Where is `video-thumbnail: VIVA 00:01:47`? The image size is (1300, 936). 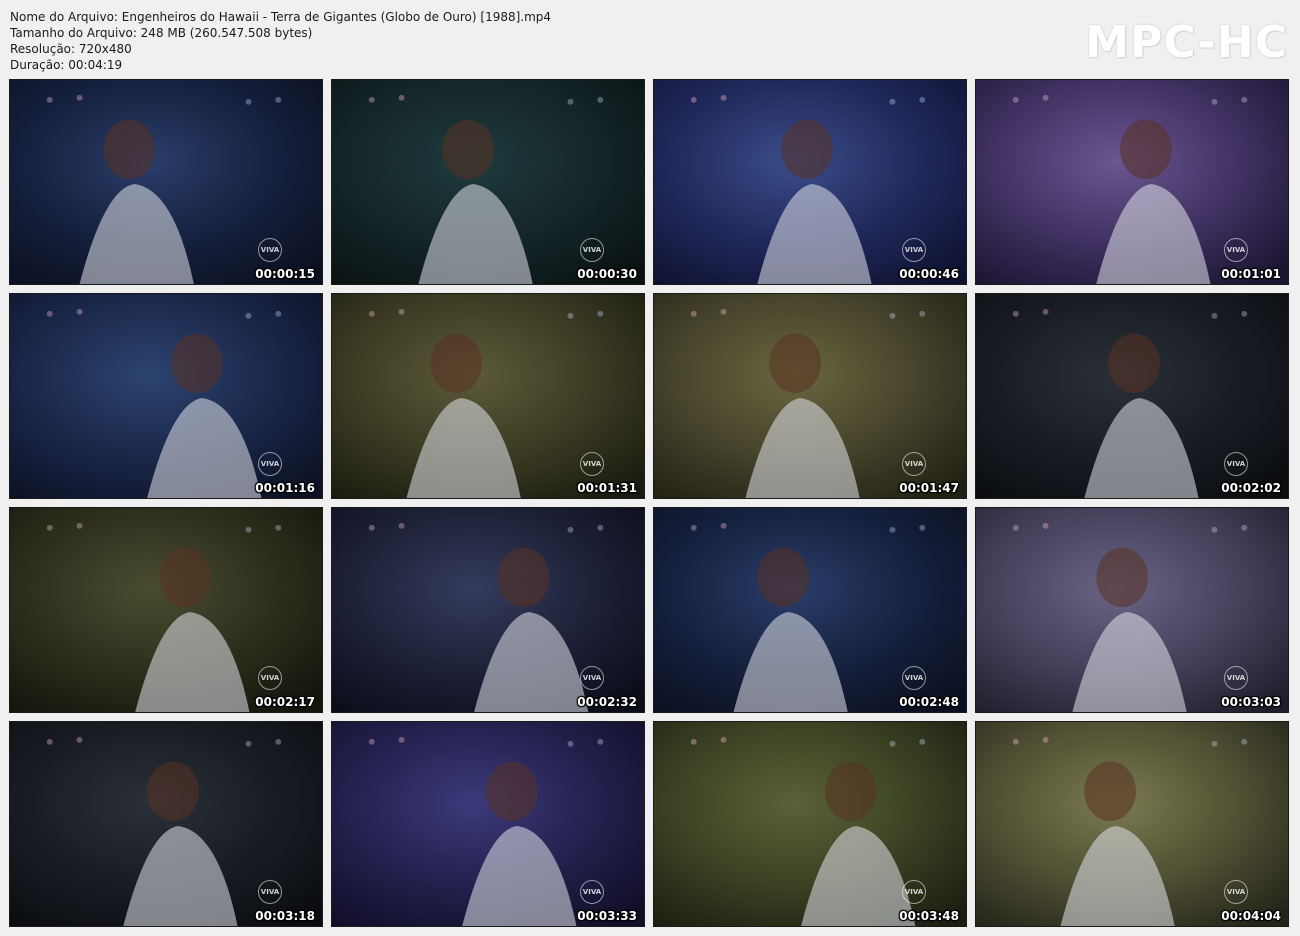 video-thumbnail: VIVA 00:01:47 is located at coordinates (810, 396).